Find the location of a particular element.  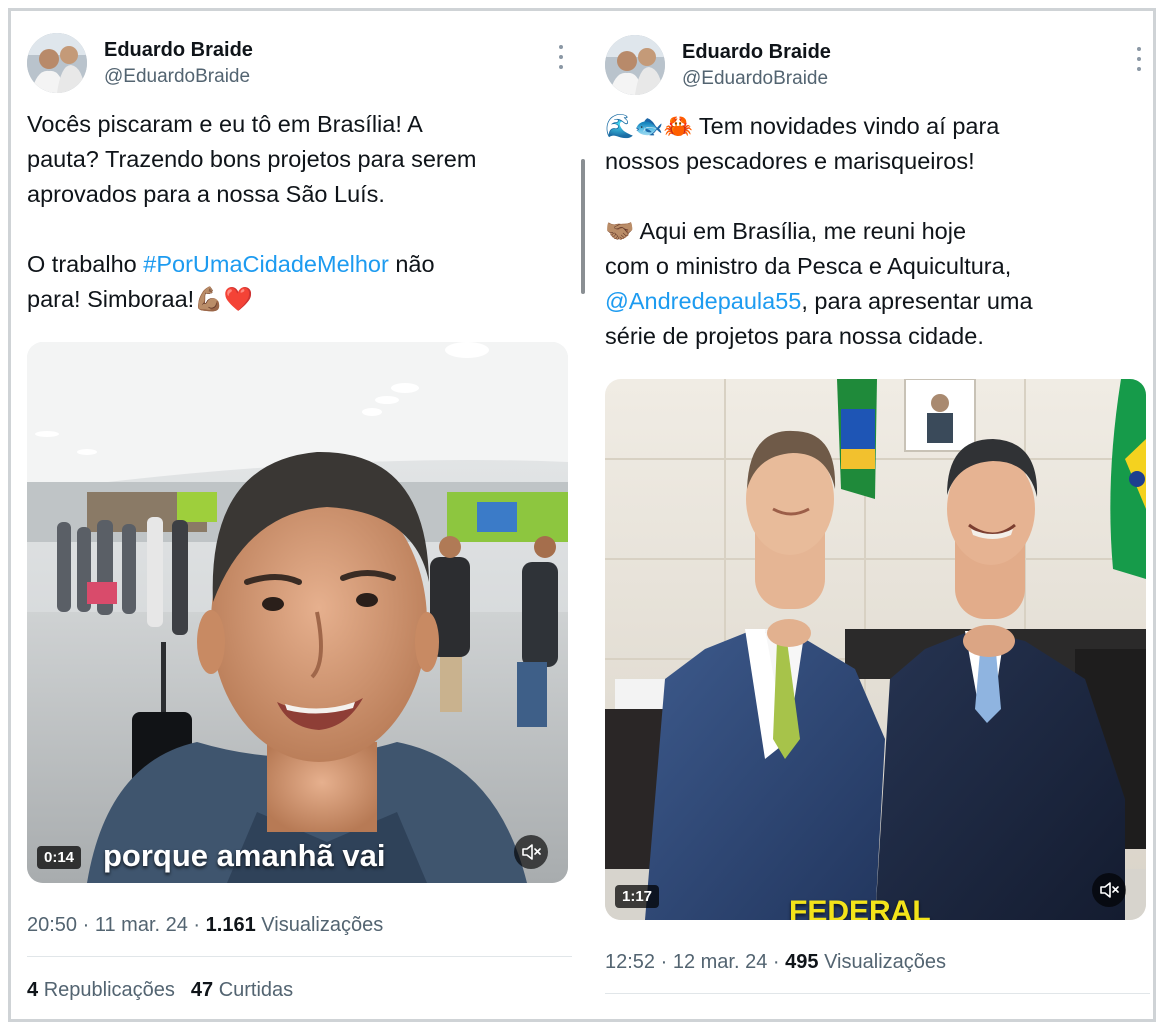

engagement-stats: 4 Republicações 47 Curtidas is located at coordinates (160, 990).